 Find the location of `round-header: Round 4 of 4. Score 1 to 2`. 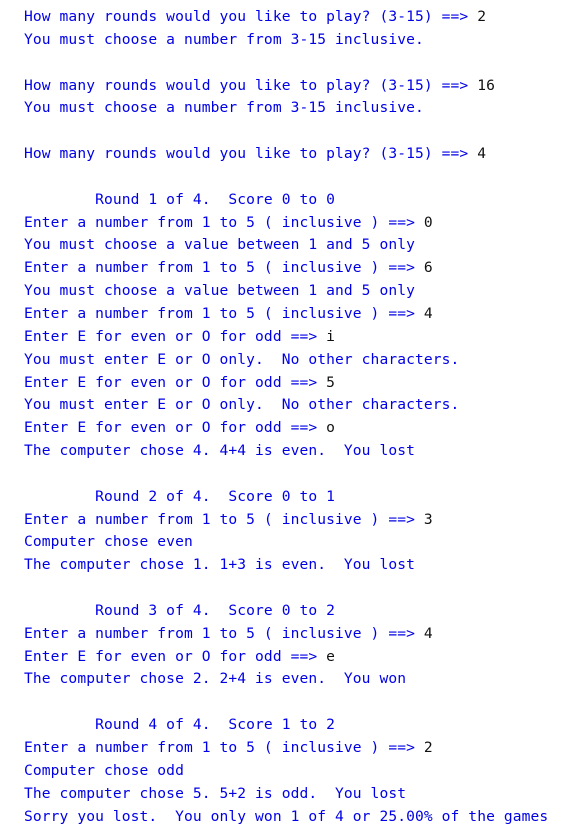

round-header: Round 4 of 4. Score 1 to 2 is located at coordinates (286, 725).